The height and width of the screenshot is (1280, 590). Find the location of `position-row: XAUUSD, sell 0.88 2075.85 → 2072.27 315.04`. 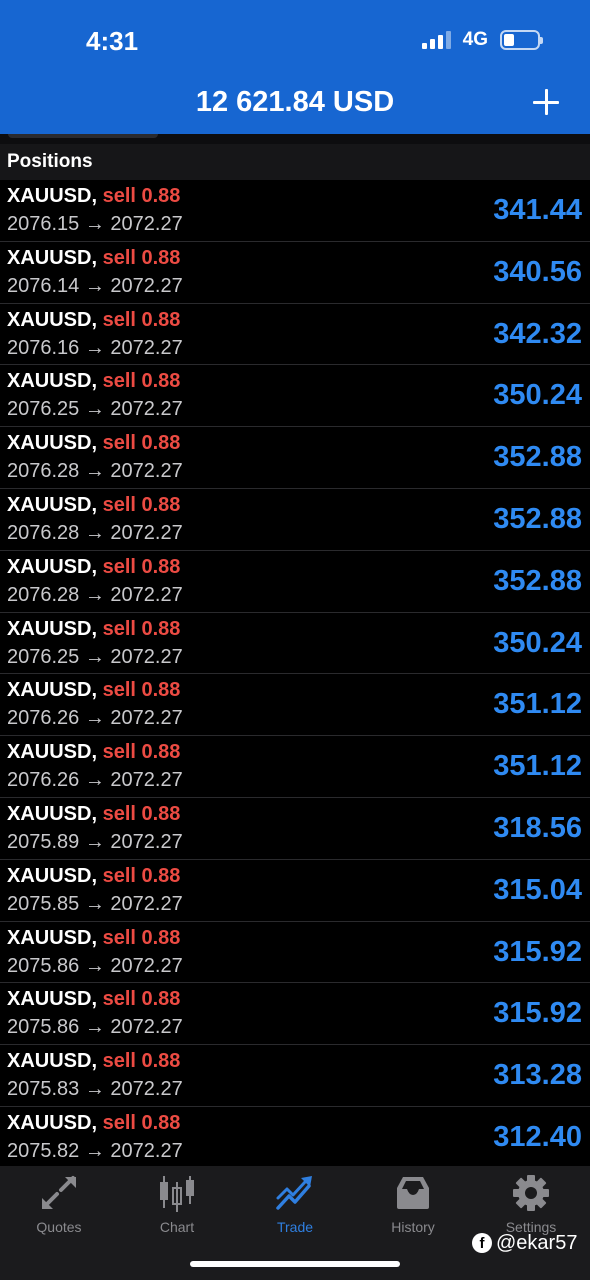

position-row: XAUUSD, sell 0.88 2075.85 → 2072.27 315.04 is located at coordinates (295, 891).